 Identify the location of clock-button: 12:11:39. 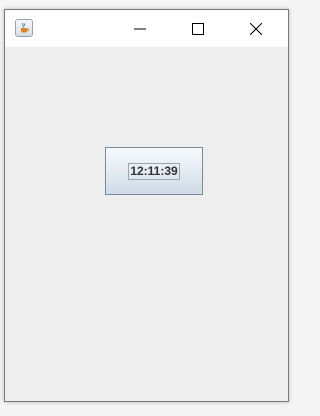
(154, 171).